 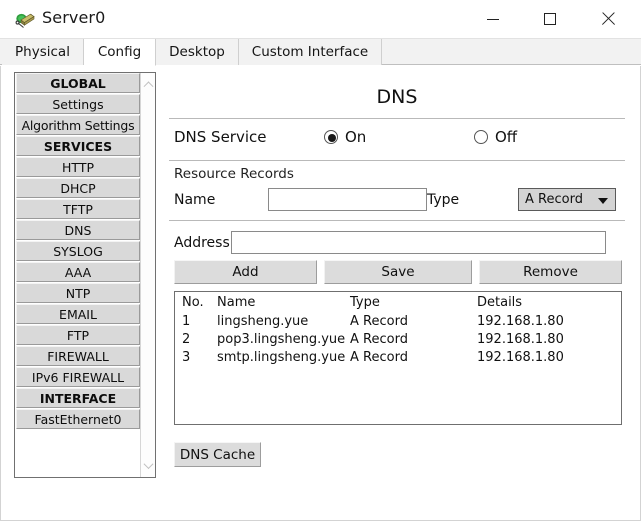 What do you see at coordinates (193, 302) in the screenshot?
I see `column-header-no: No.` at bounding box center [193, 302].